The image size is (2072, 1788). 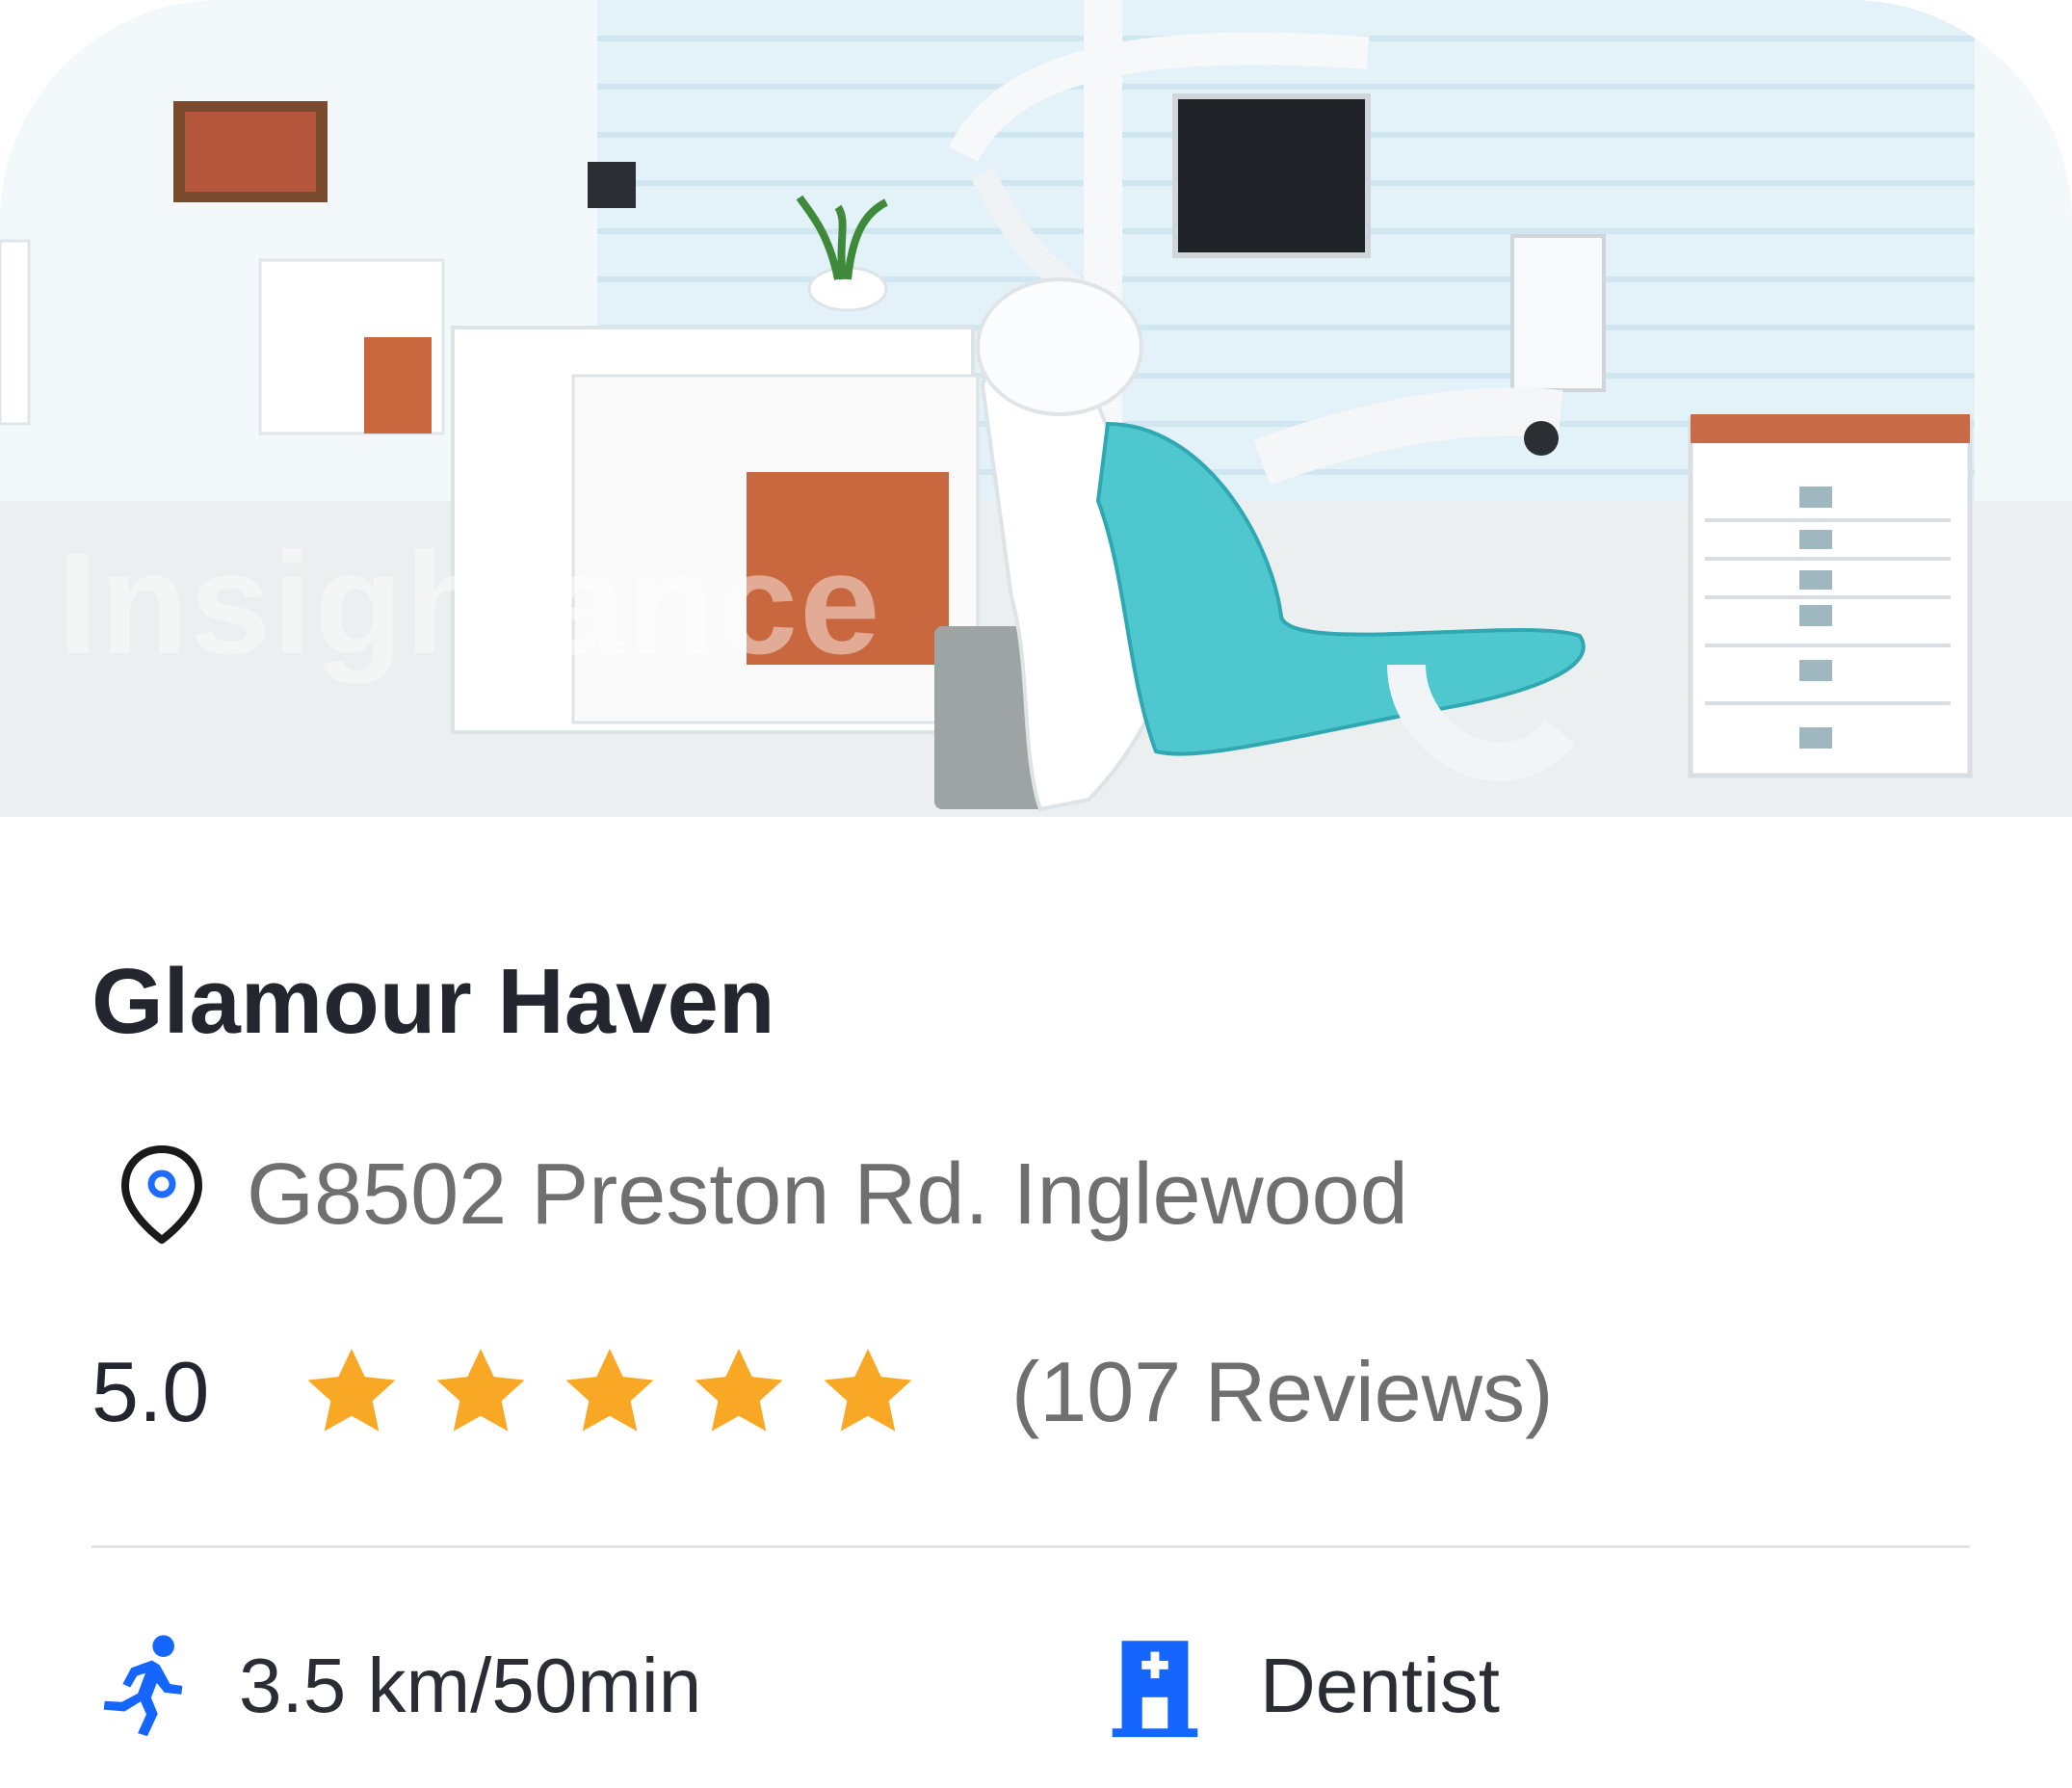 I want to click on hospital-icon, so click(x=1155, y=1689).